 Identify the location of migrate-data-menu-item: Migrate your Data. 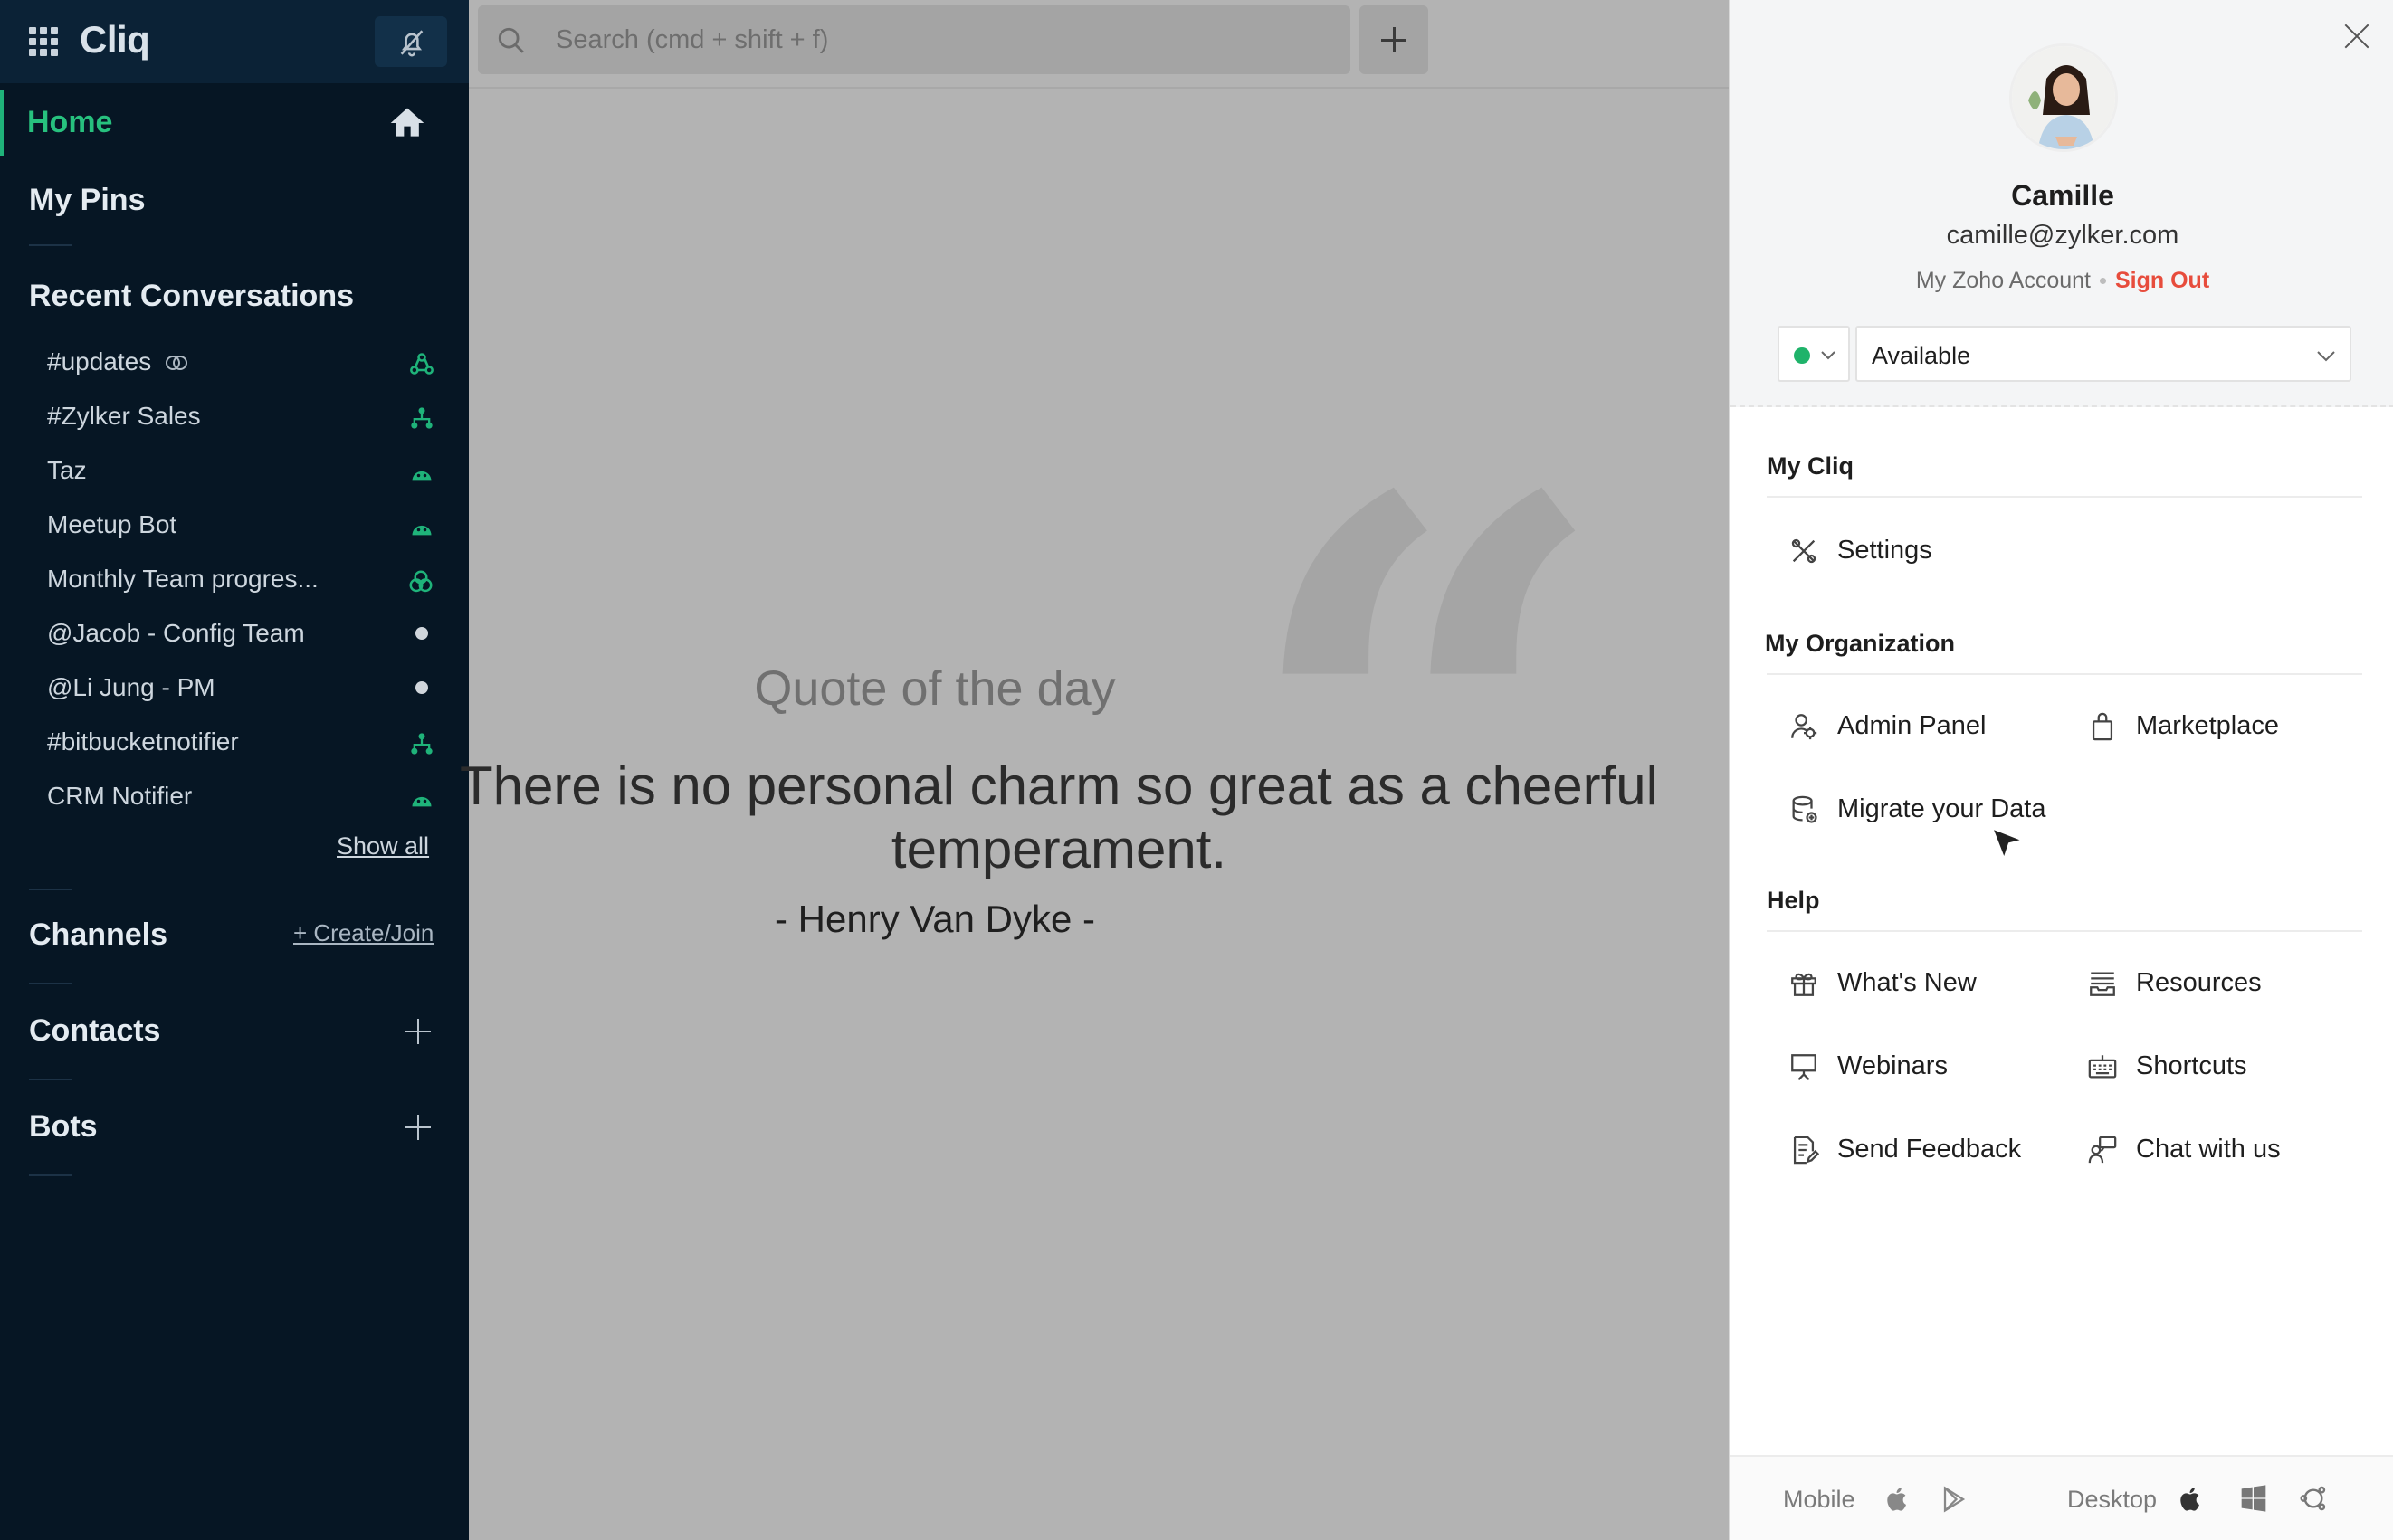
(1942, 809).